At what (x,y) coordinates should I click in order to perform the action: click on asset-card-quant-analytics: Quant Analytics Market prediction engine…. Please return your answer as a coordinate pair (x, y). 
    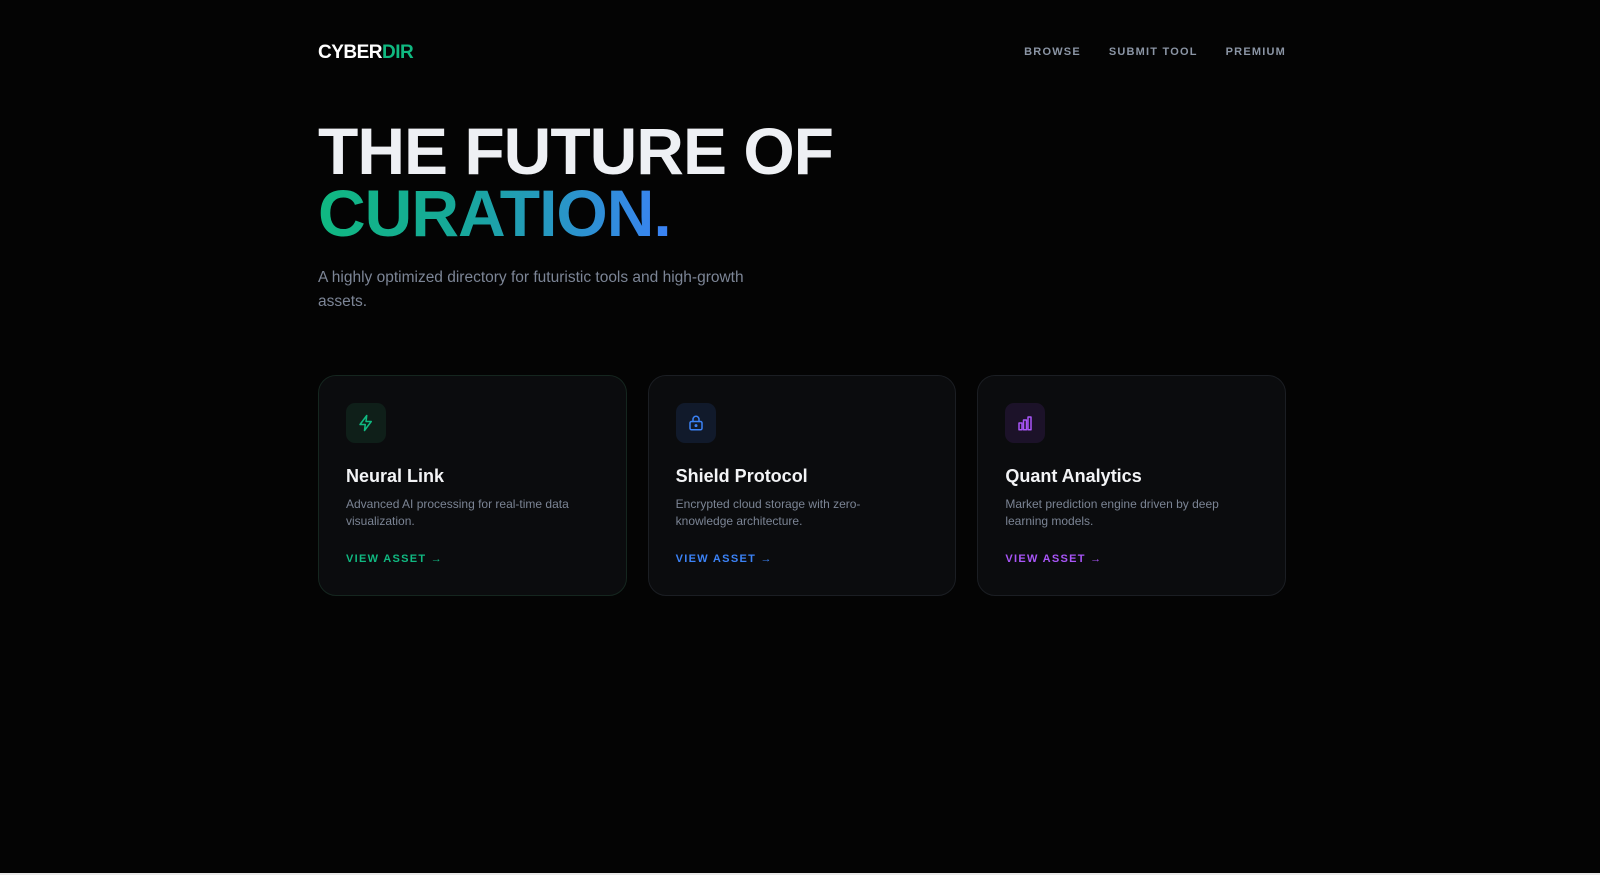
    Looking at the image, I should click on (1132, 485).